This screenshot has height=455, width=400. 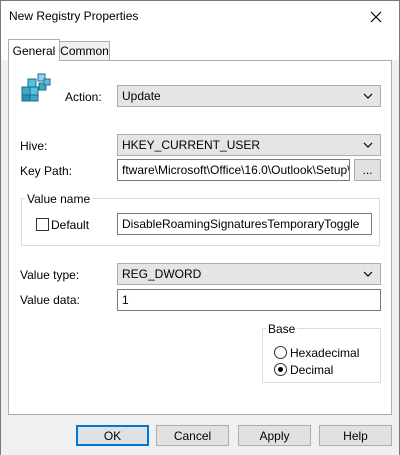 I want to click on decimal-radio, so click(x=280, y=369).